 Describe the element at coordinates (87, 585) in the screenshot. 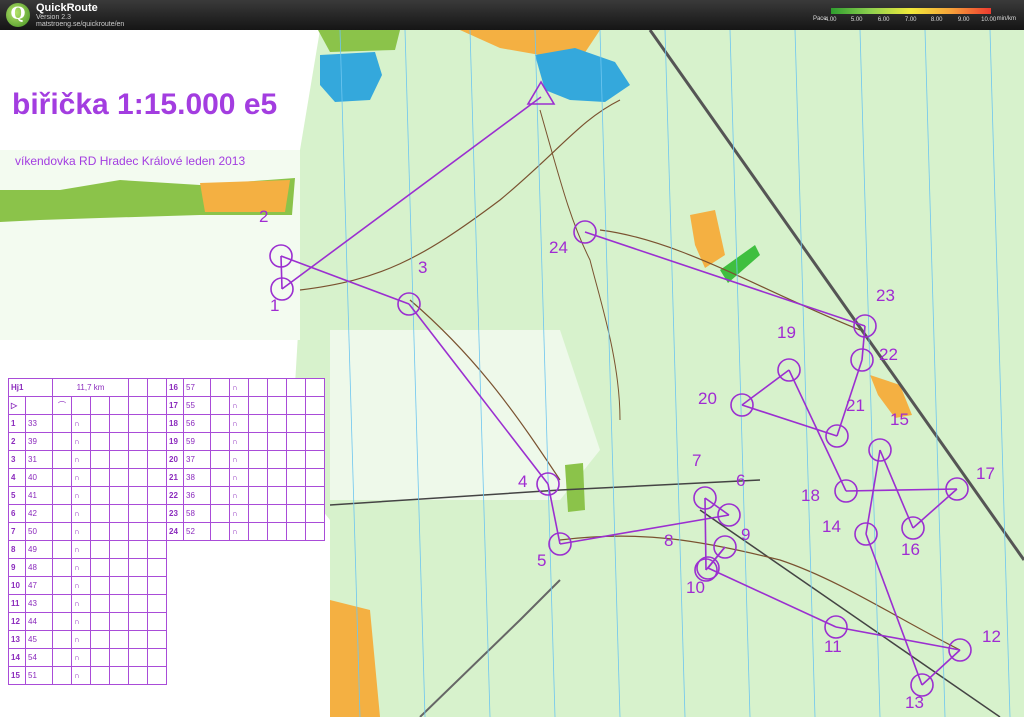

I see `description-row: 10 47 ∩` at that location.